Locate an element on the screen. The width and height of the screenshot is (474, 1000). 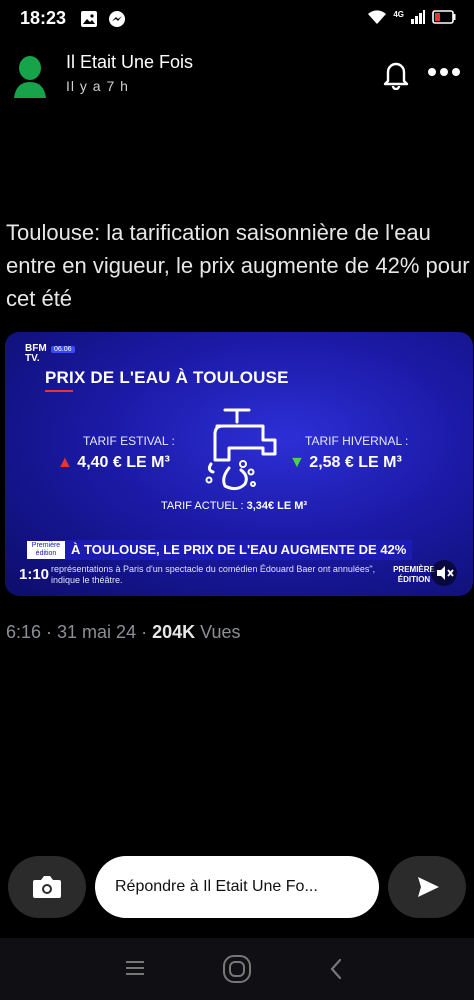
home-icon is located at coordinates (237, 969).